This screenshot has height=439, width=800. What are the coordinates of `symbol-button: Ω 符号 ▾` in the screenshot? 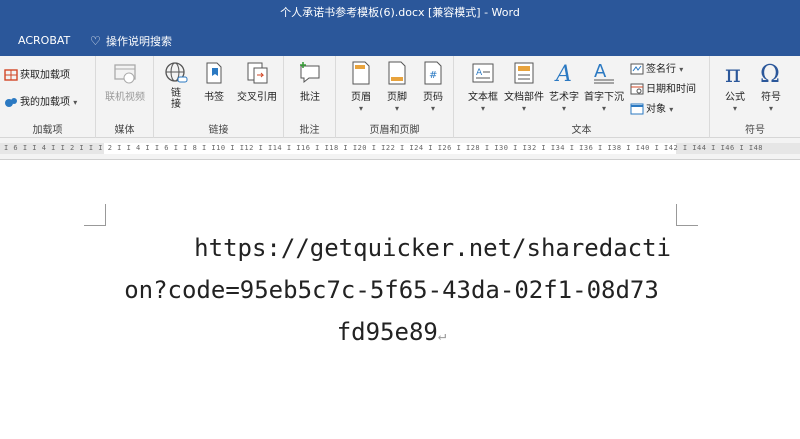 It's located at (771, 87).